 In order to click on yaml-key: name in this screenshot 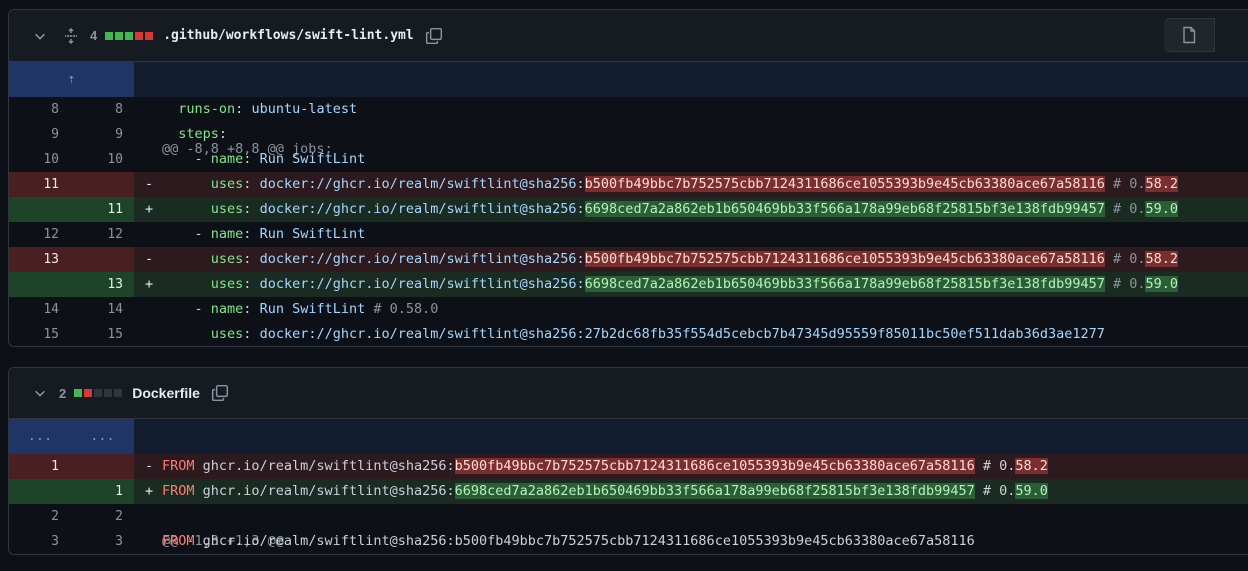, I will do `click(227, 234)`.